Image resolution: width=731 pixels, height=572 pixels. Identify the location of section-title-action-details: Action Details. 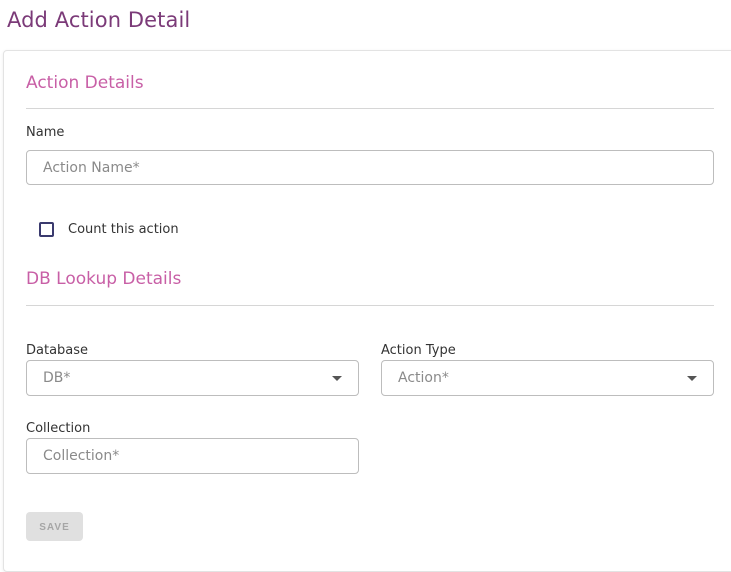
(85, 83).